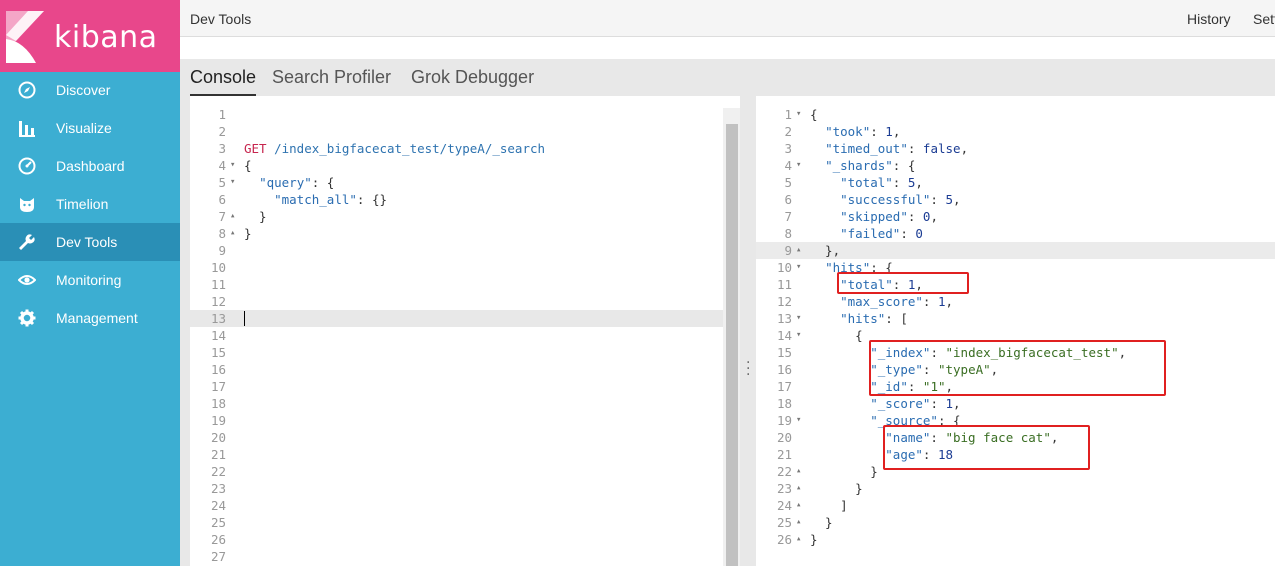 Image resolution: width=1275 pixels, height=566 pixels. What do you see at coordinates (90, 90) in the screenshot?
I see `sidebar-item-discover: Discover` at bounding box center [90, 90].